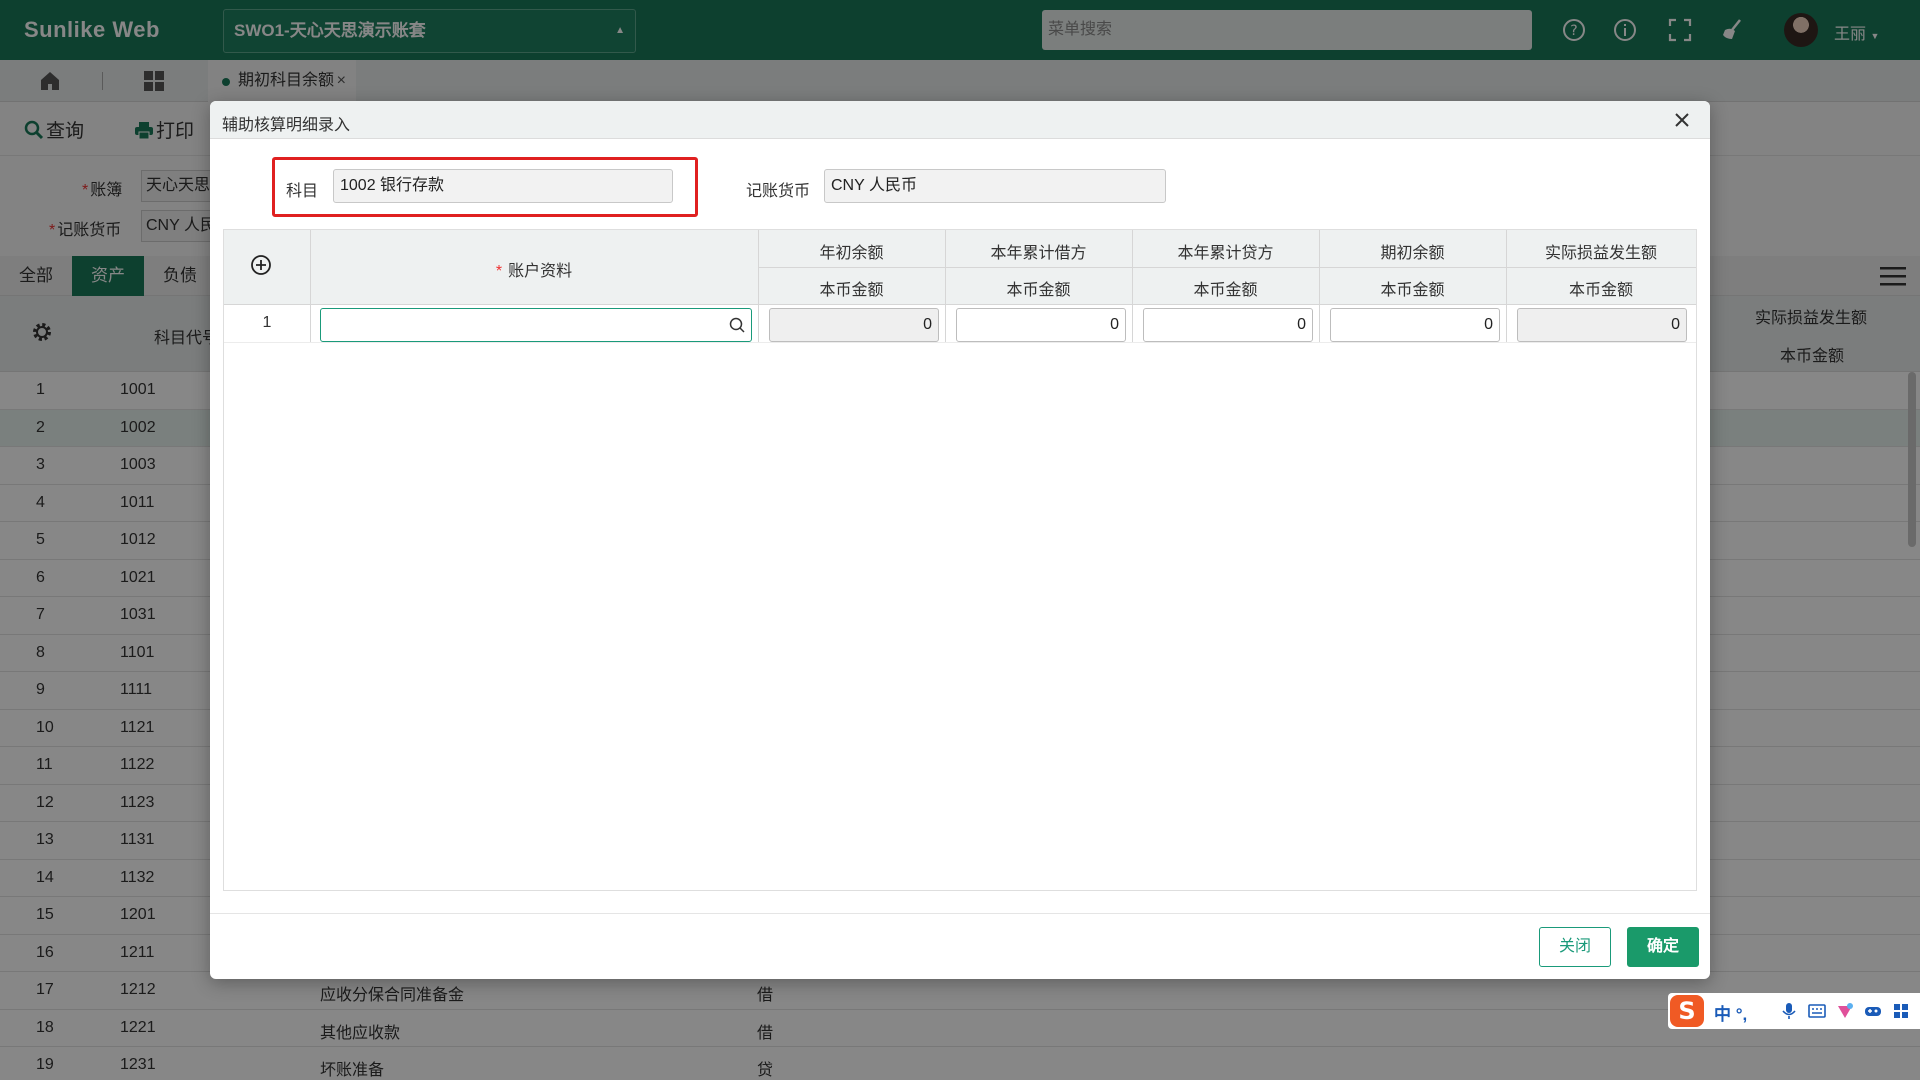  Describe the element at coordinates (737, 325) in the screenshot. I see `search-icon` at that location.